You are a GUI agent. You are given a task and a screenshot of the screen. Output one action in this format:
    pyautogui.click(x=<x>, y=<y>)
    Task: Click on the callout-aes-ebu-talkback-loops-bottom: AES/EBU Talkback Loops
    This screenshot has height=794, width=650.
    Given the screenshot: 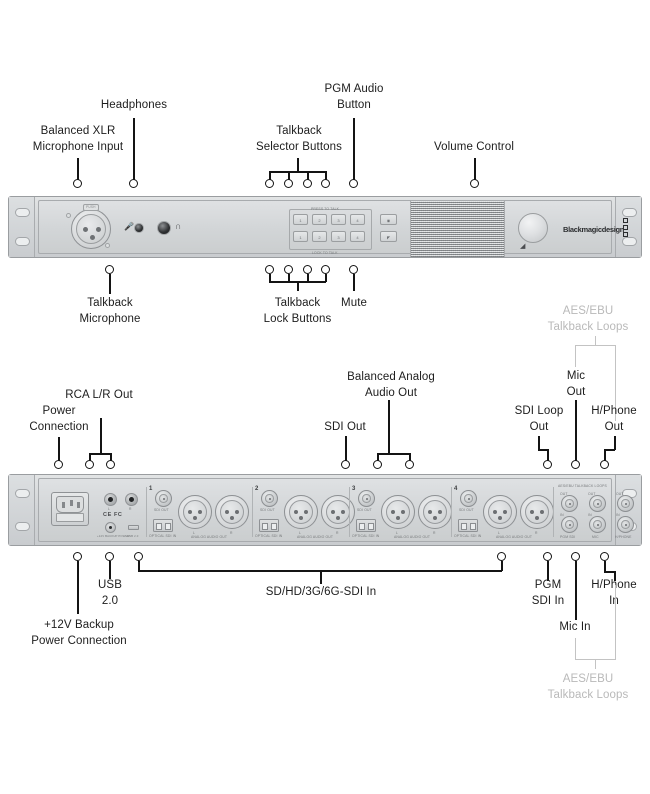 What is the action you would take?
    pyautogui.click(x=588, y=687)
    